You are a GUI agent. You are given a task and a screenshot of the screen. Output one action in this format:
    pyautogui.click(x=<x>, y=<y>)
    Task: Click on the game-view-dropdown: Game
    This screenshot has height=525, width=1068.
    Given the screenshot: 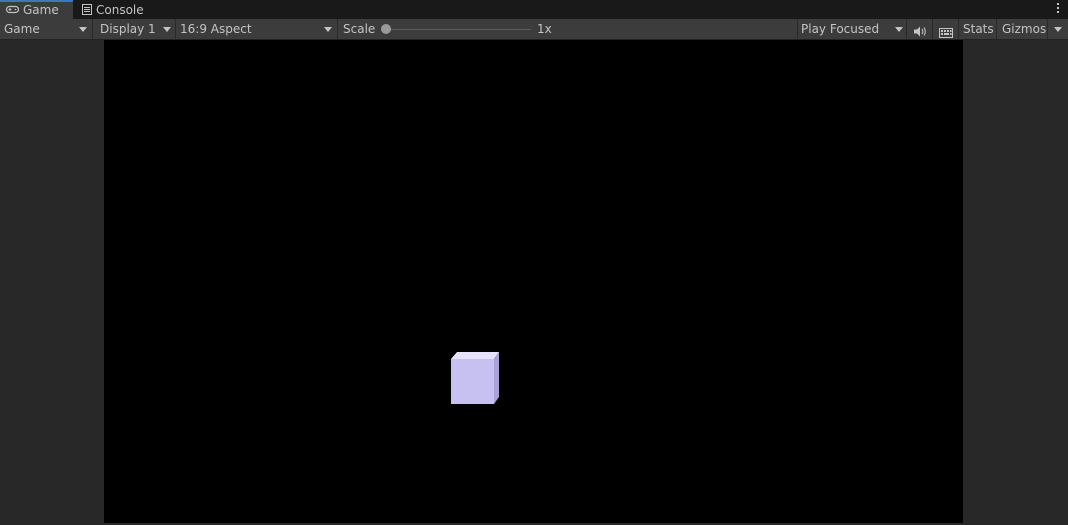 What is the action you would take?
    pyautogui.click(x=46, y=29)
    